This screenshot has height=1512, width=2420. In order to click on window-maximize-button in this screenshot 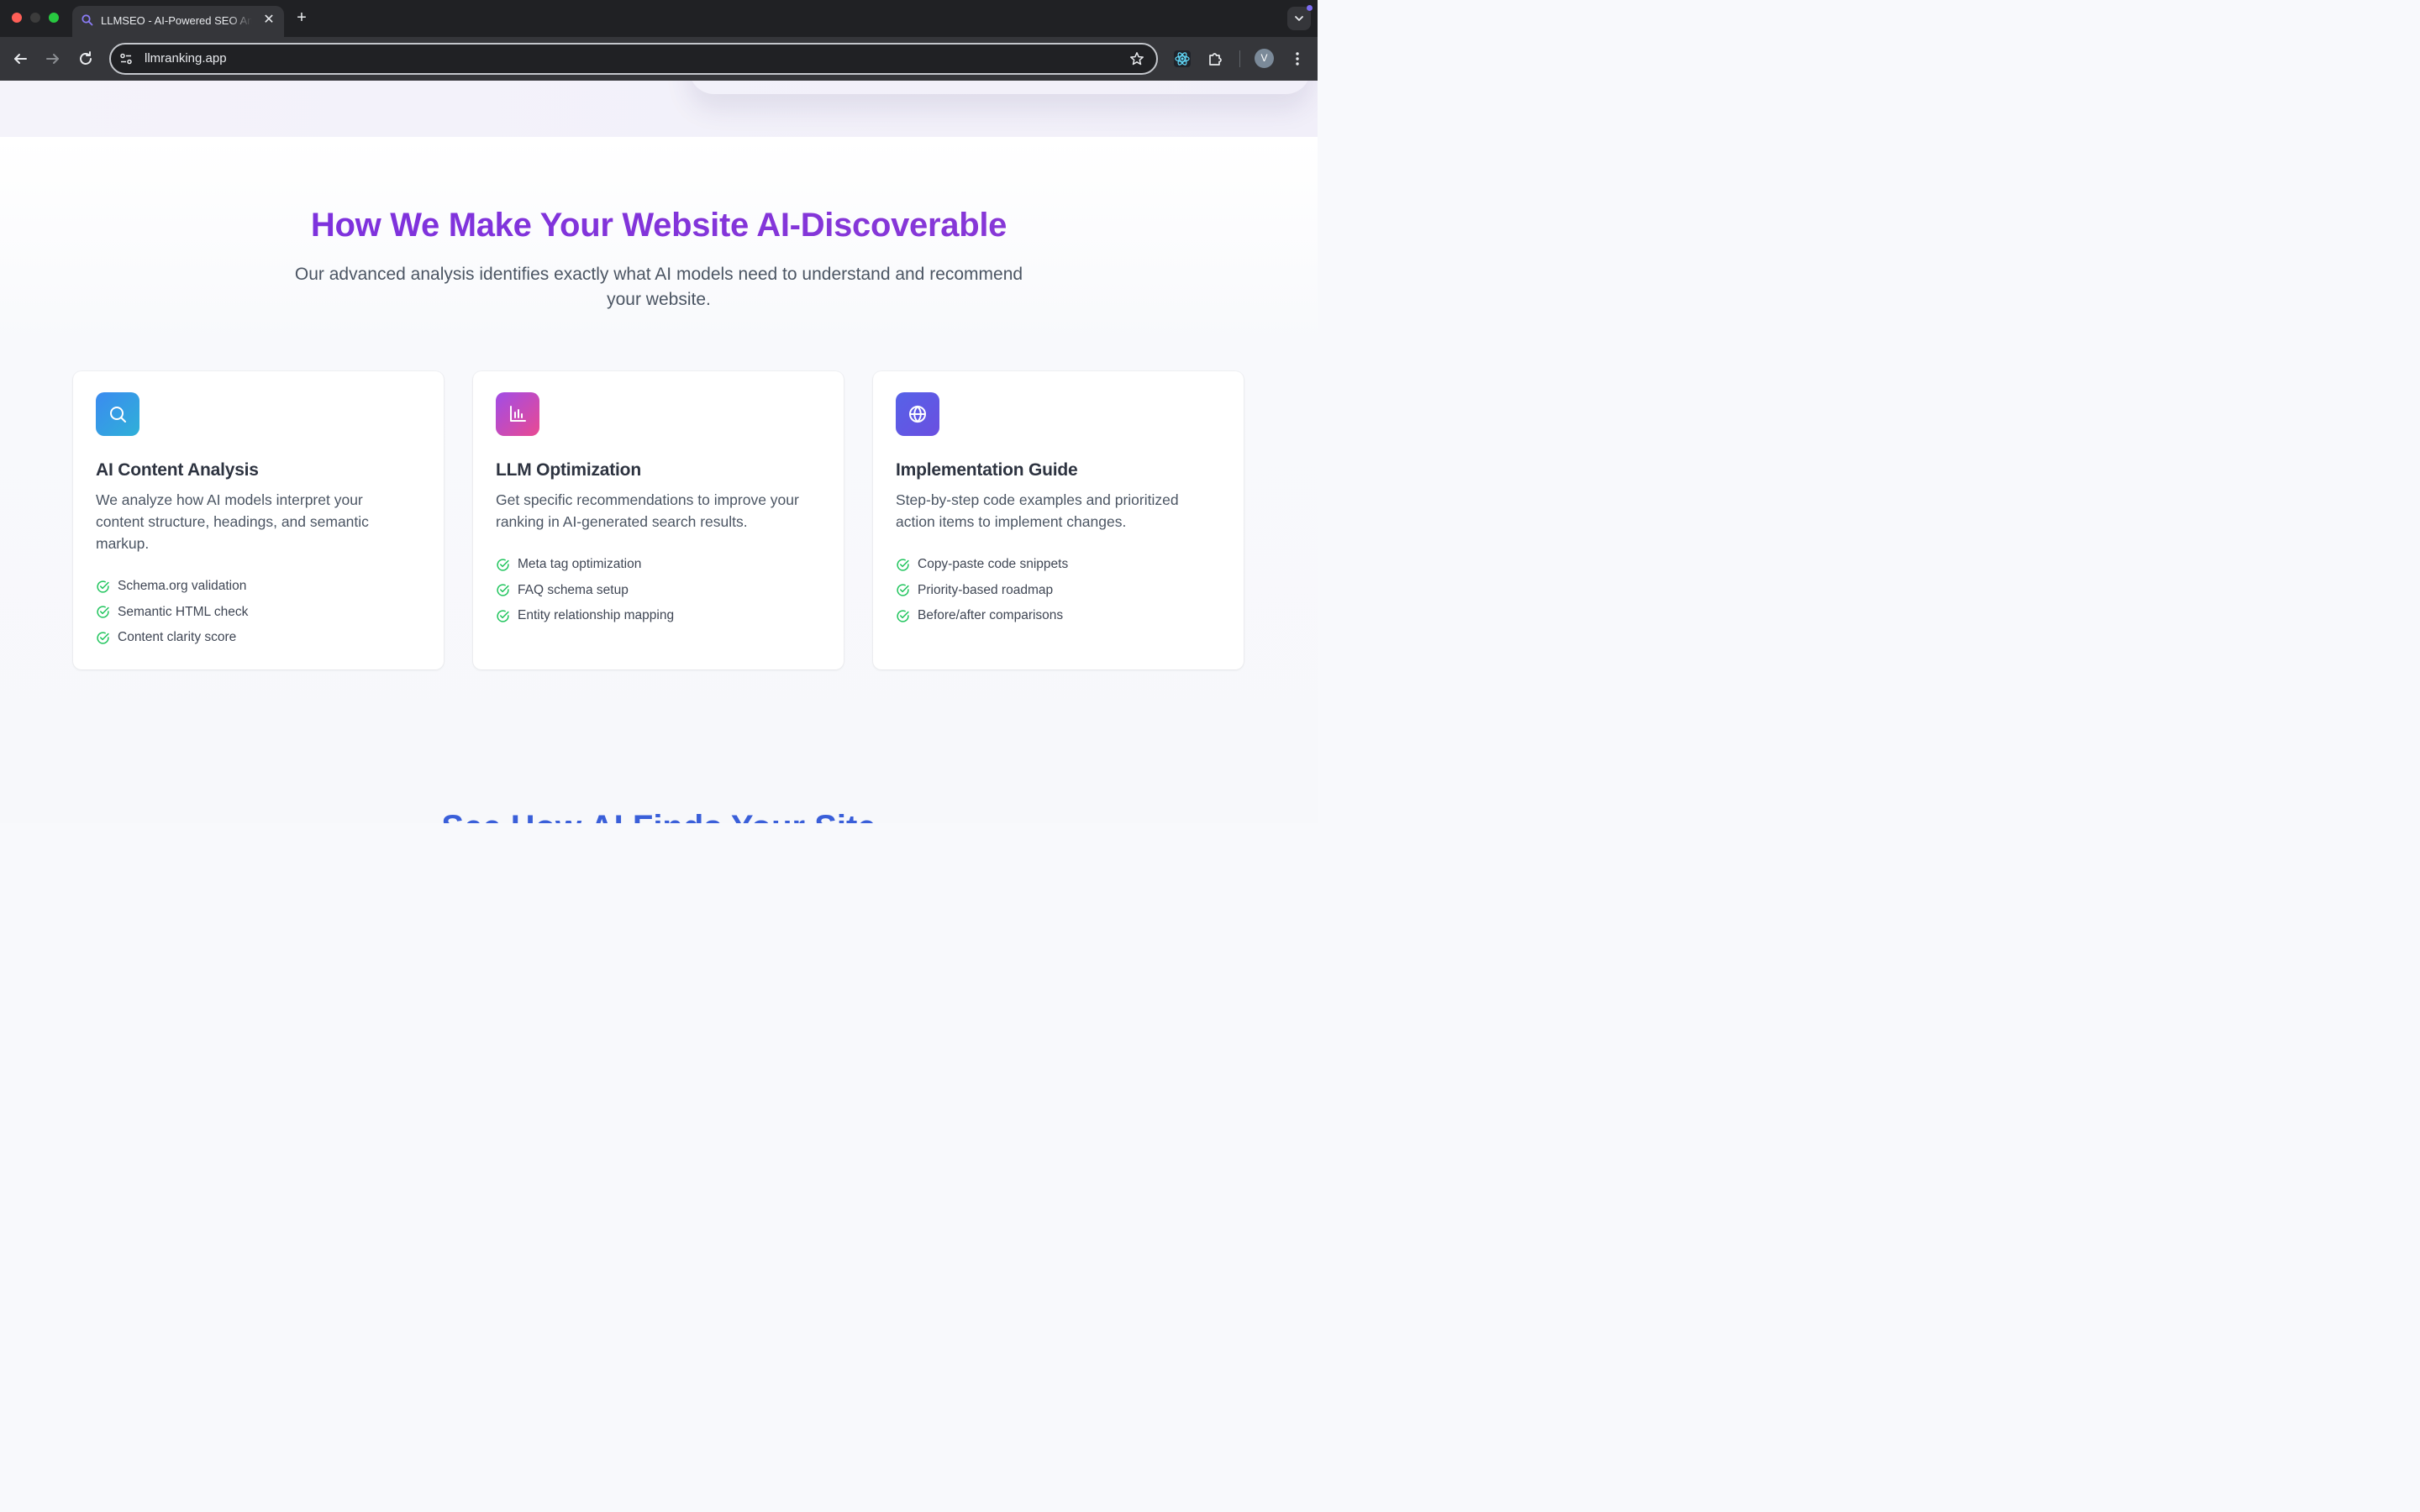, I will do `click(54, 18)`.